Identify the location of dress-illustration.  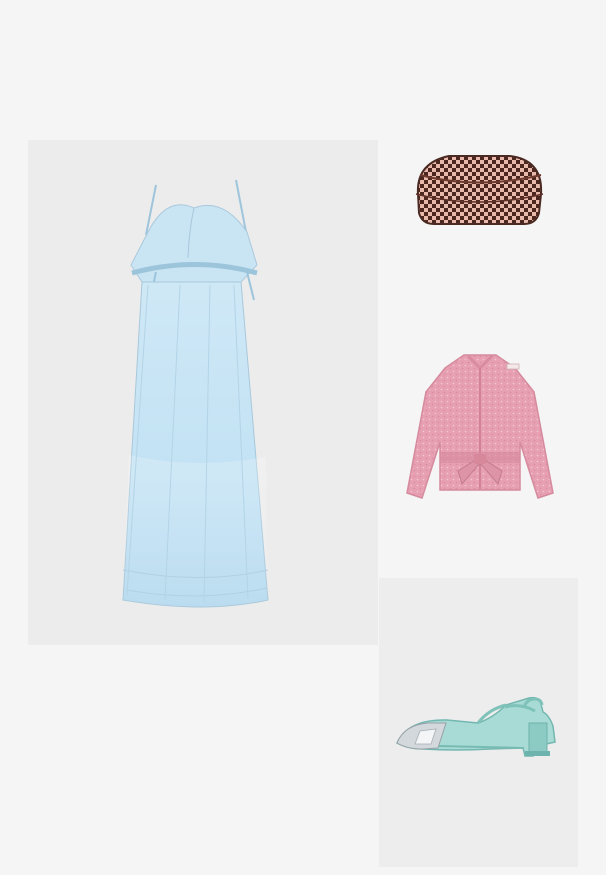
(195, 393).